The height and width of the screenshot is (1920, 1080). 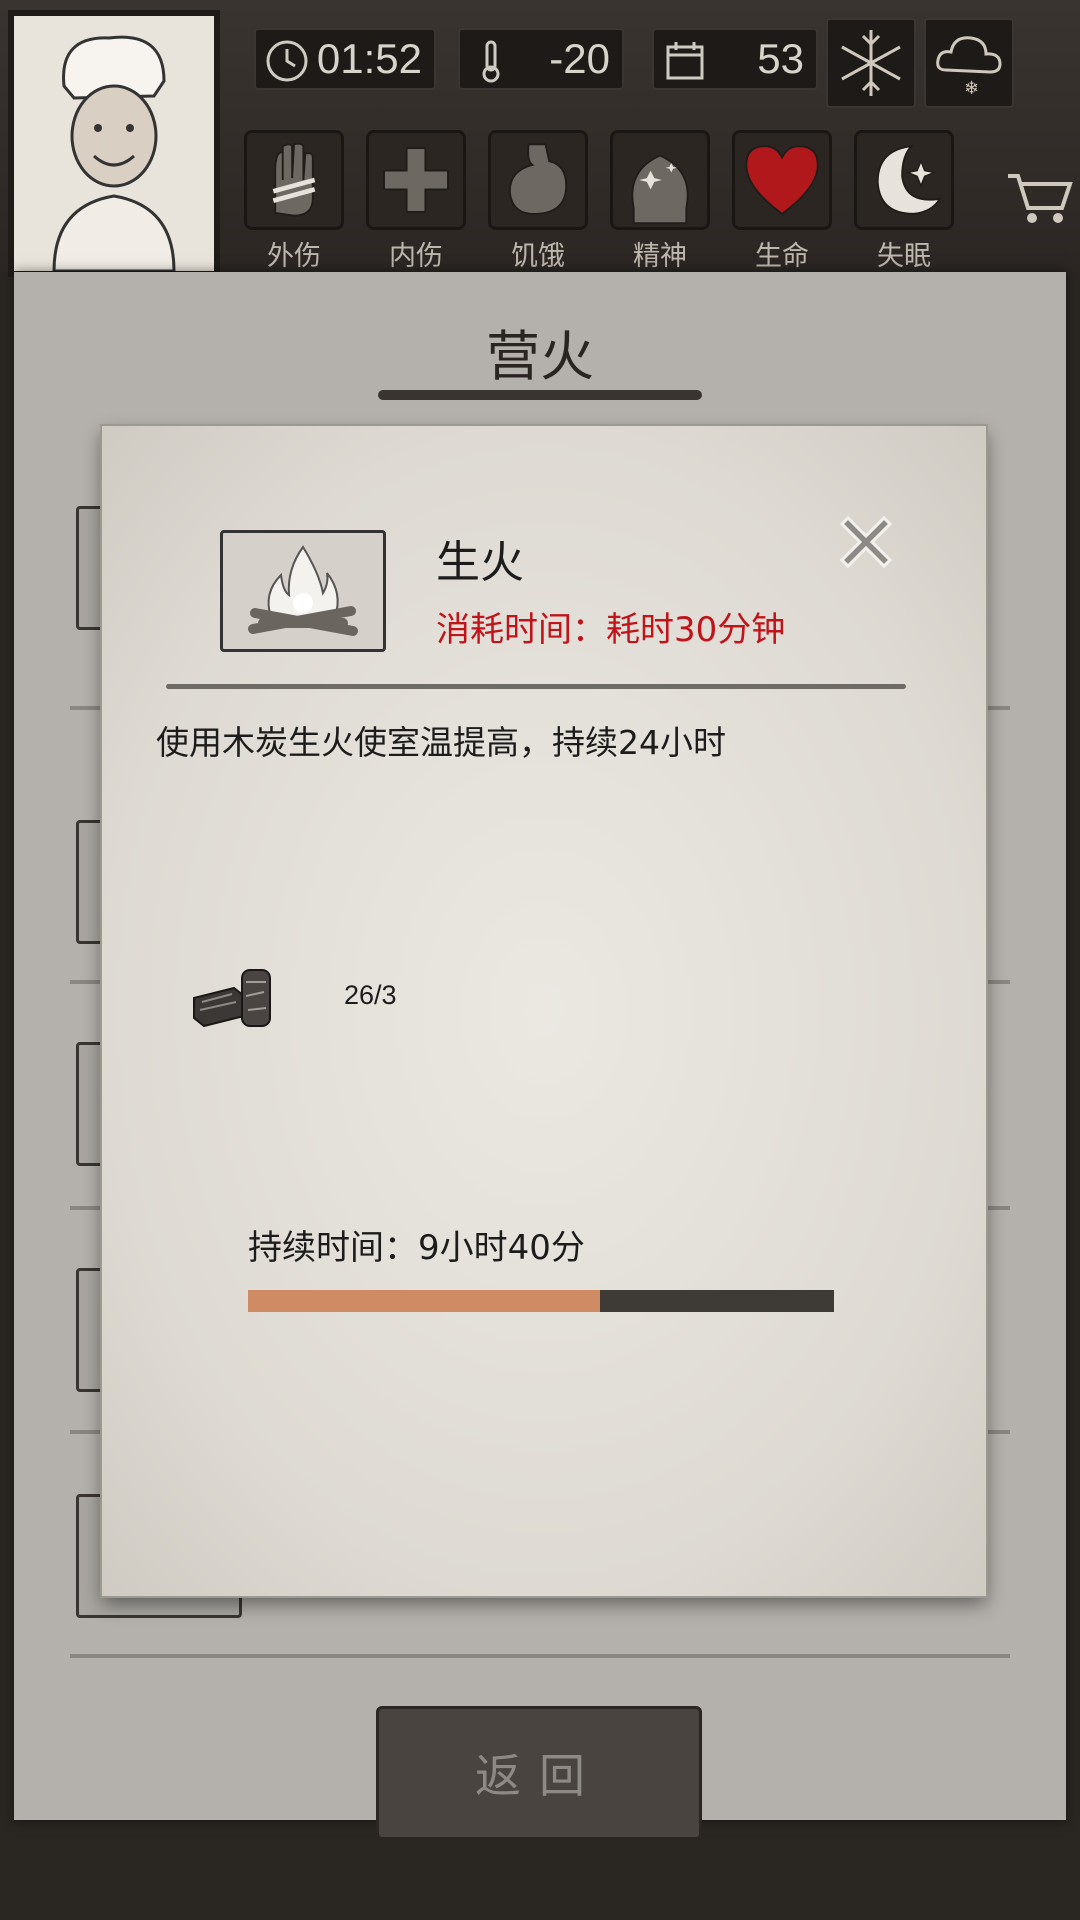 I want to click on day-value: 53, so click(x=780, y=58).